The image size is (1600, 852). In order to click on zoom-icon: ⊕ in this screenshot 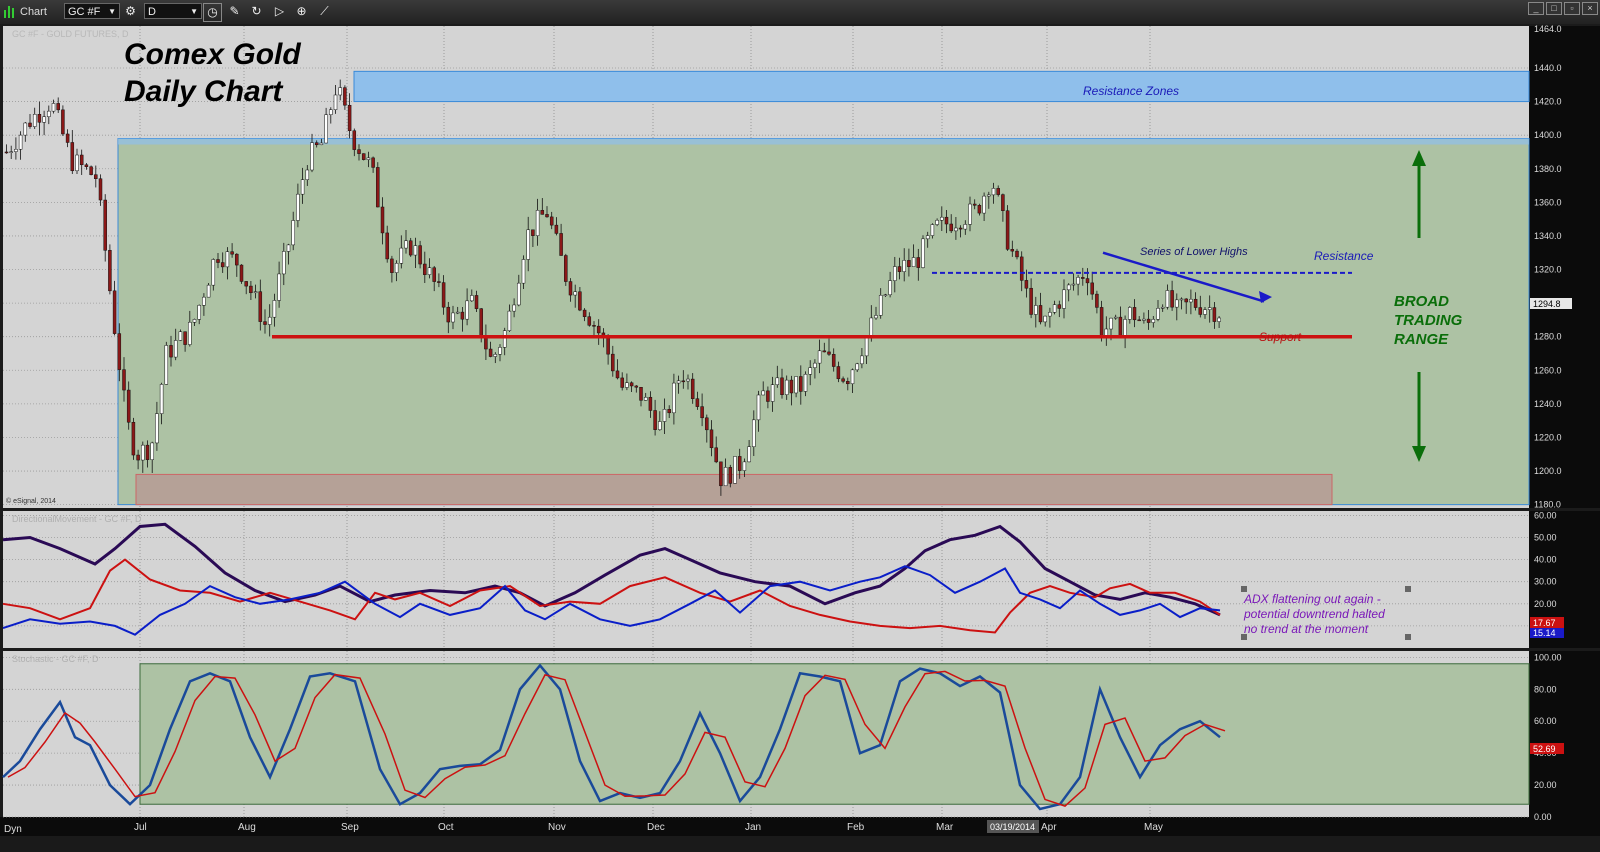, I will do `click(301, 11)`.